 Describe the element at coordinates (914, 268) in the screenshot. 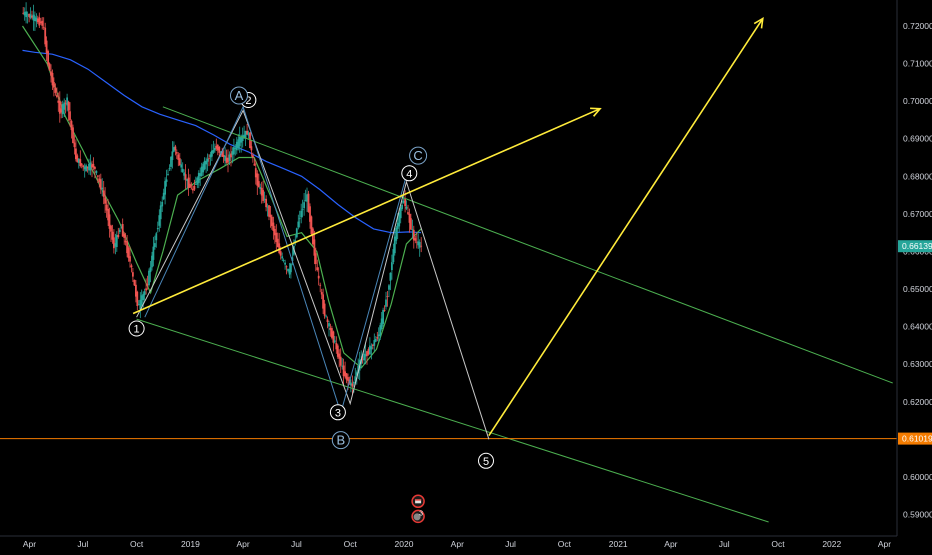

I see `price-axis-background` at that location.